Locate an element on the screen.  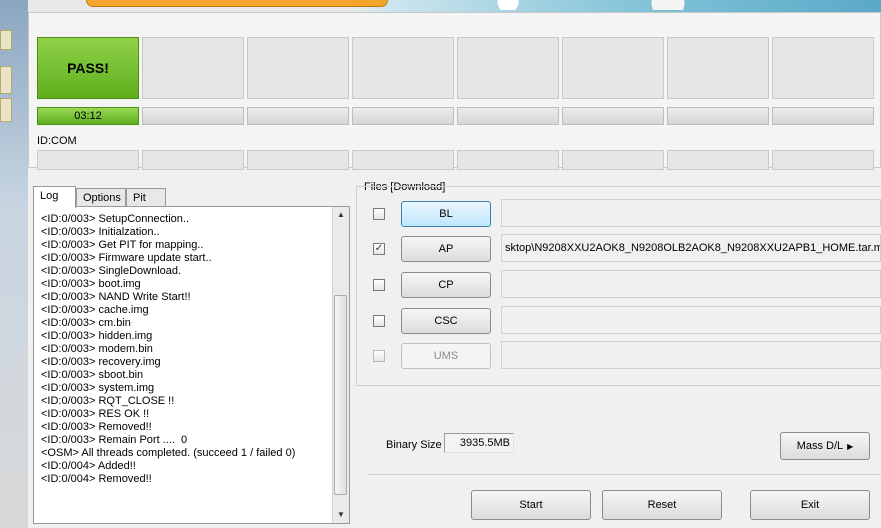
log-line: <ID:0/003> SetupConnection.. is located at coordinates (115, 219).